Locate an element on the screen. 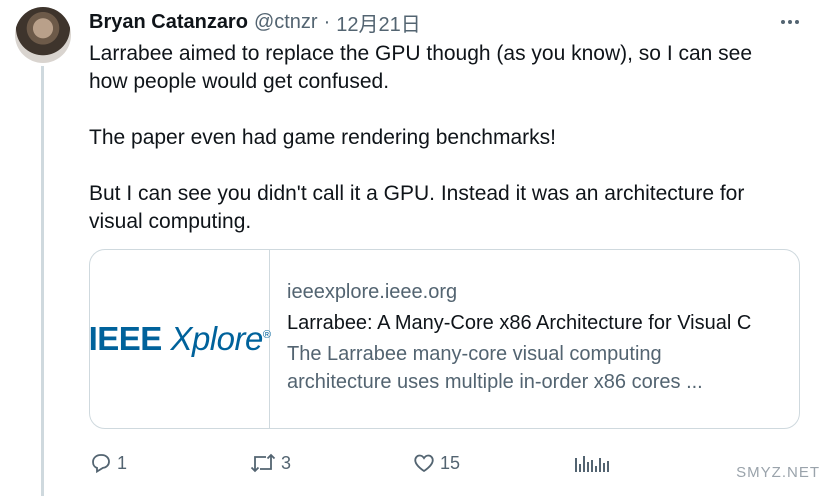 This screenshot has width=830, height=496. author-name: Bryan Catanzaro is located at coordinates (168, 22).